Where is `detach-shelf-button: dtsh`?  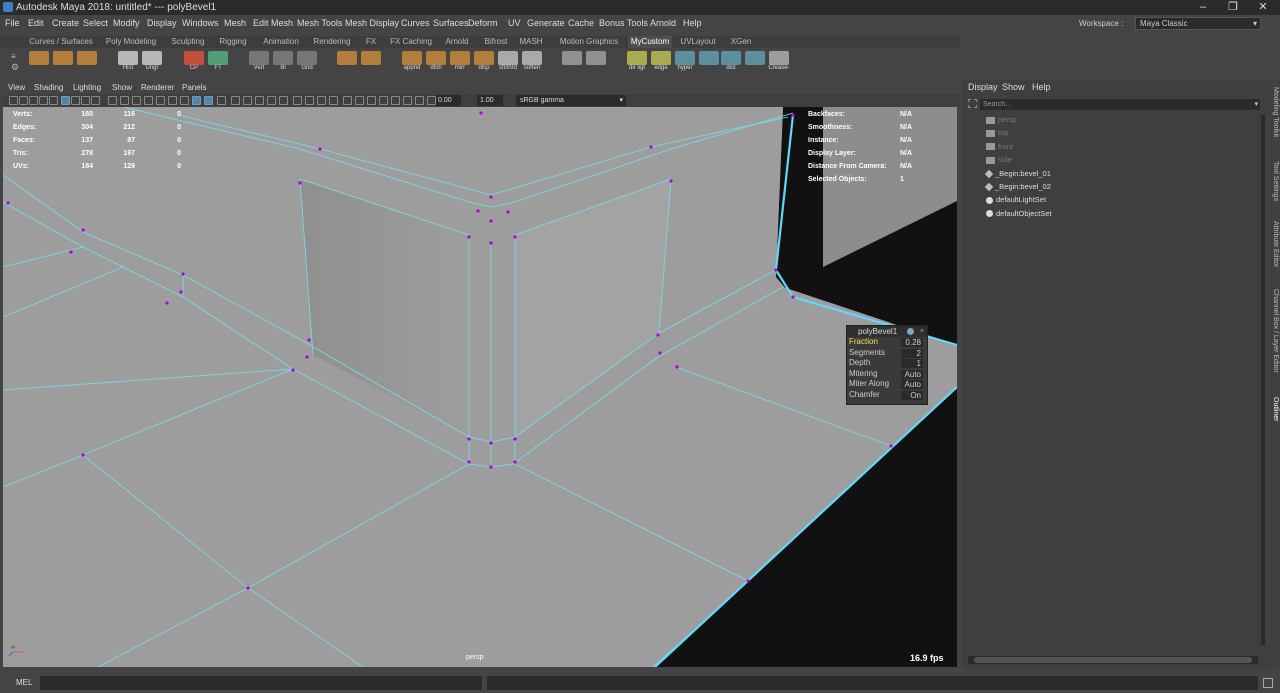 detach-shelf-button: dtsh is located at coordinates (436, 62).